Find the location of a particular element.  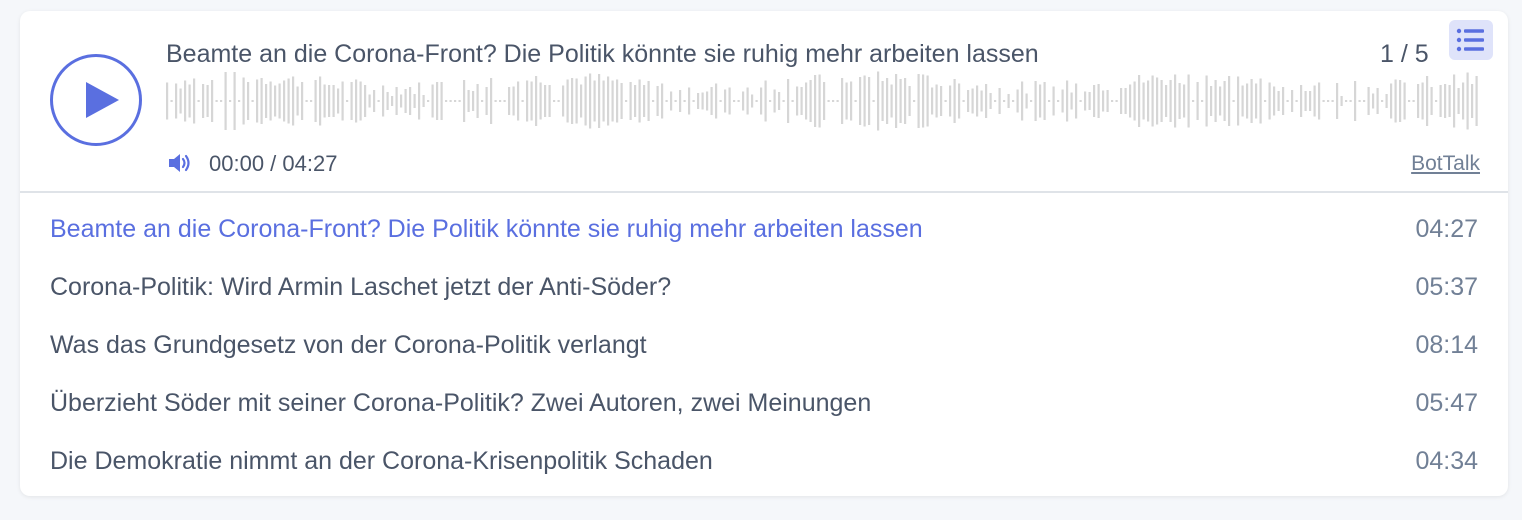

track-duration: 08:14 is located at coordinates (1446, 345).